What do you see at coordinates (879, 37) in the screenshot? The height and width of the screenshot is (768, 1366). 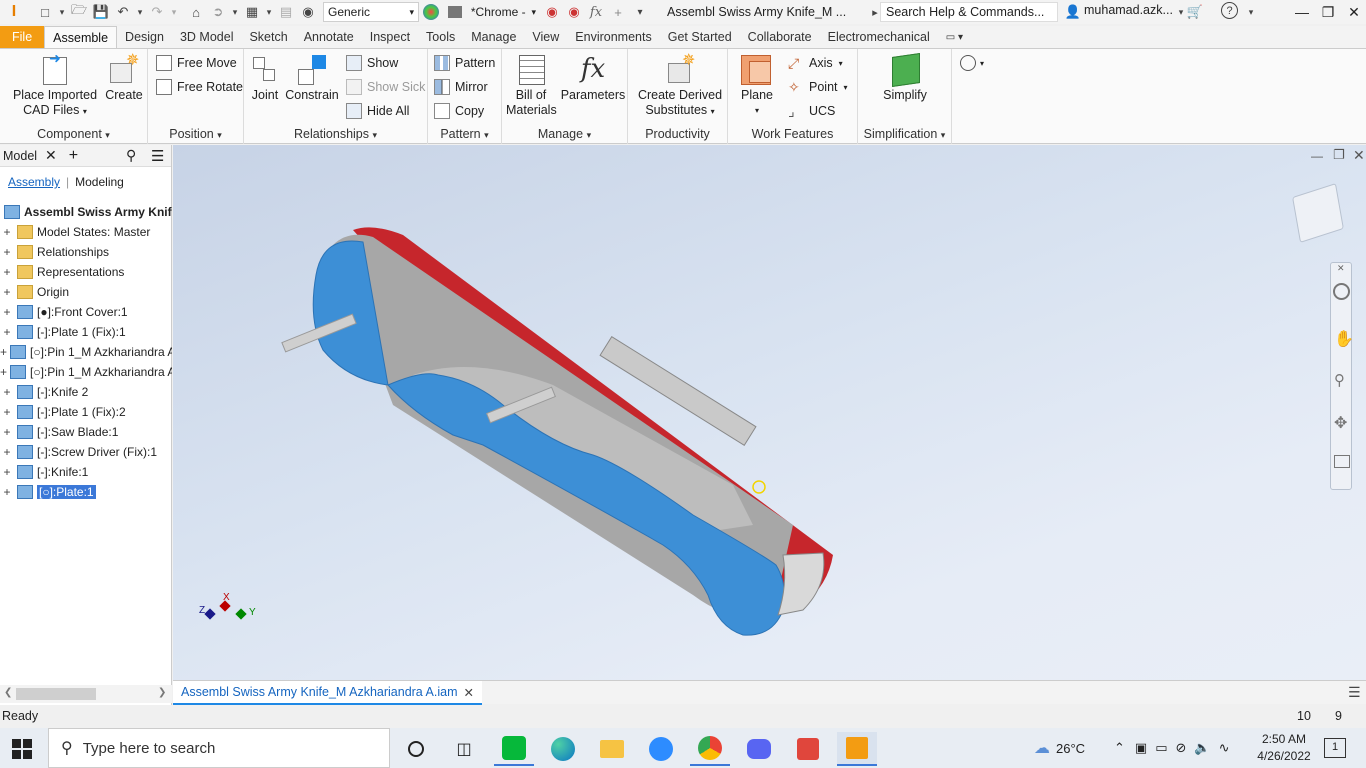 I see `tab-electromechanical: Electromechanical` at bounding box center [879, 37].